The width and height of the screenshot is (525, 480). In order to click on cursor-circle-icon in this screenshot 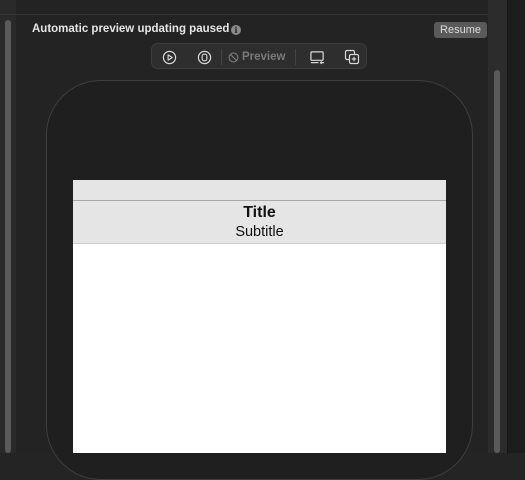, I will do `click(204, 57)`.